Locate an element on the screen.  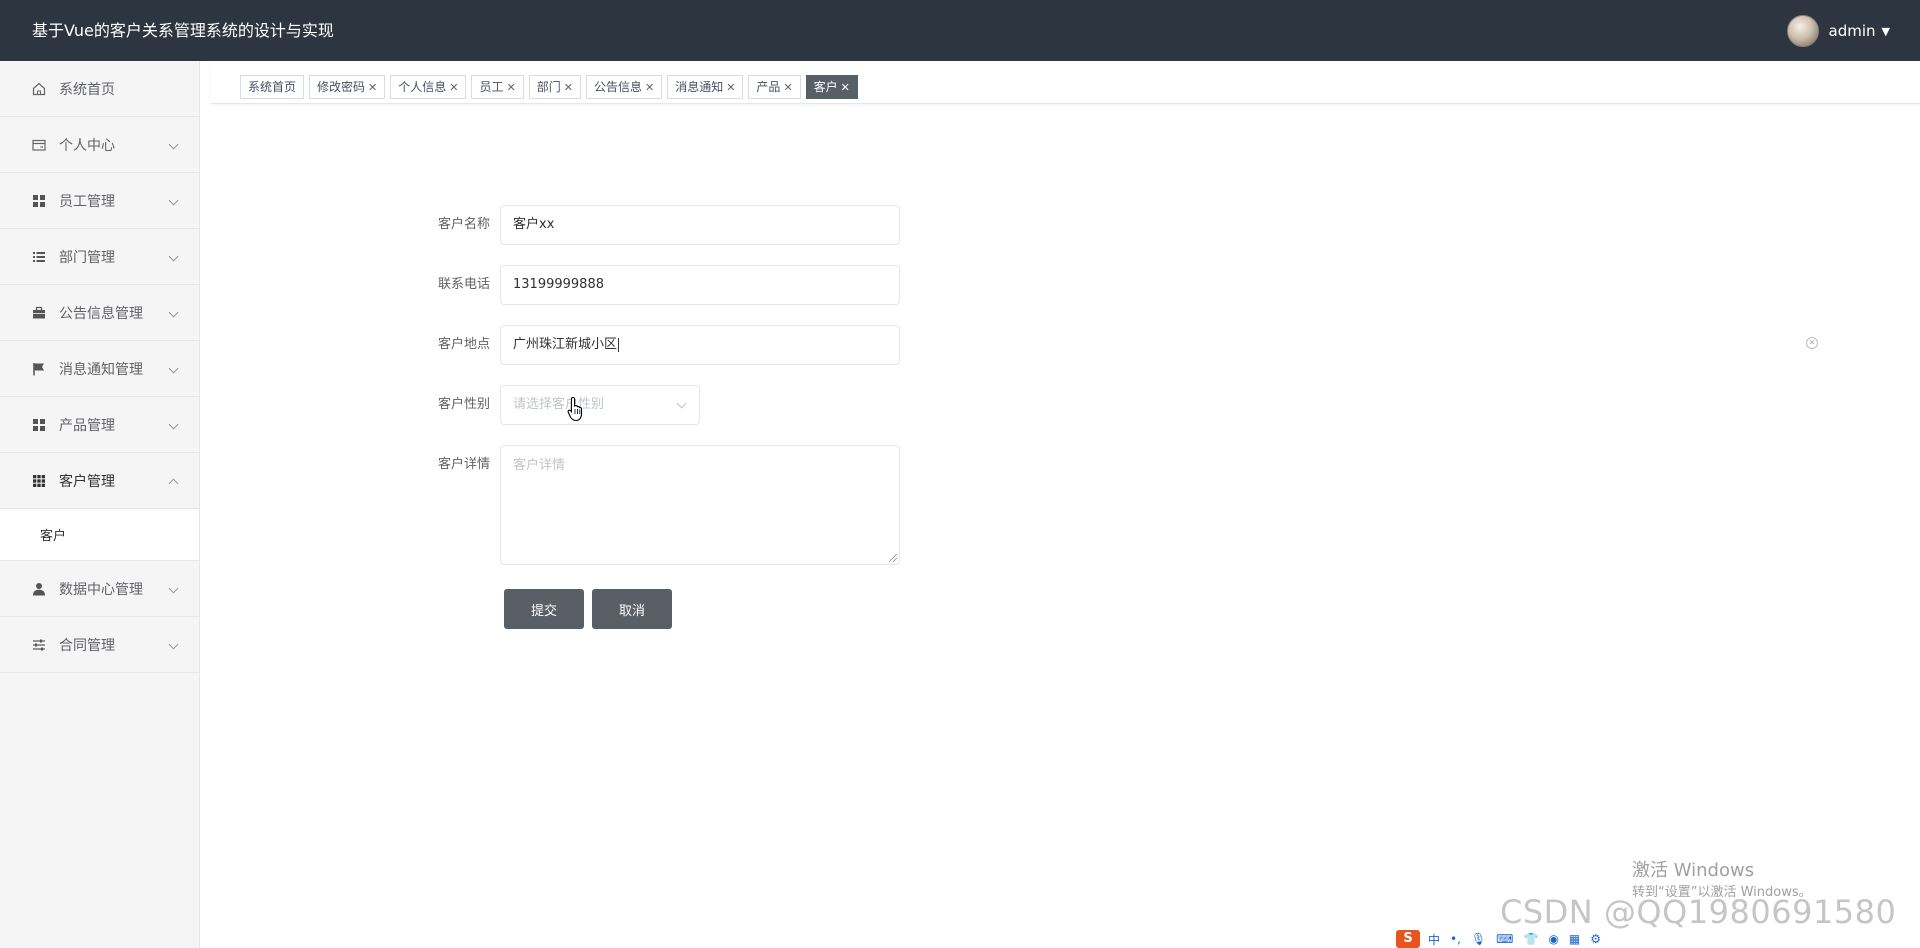
tab-label: 客户 is located at coordinates (825, 87).